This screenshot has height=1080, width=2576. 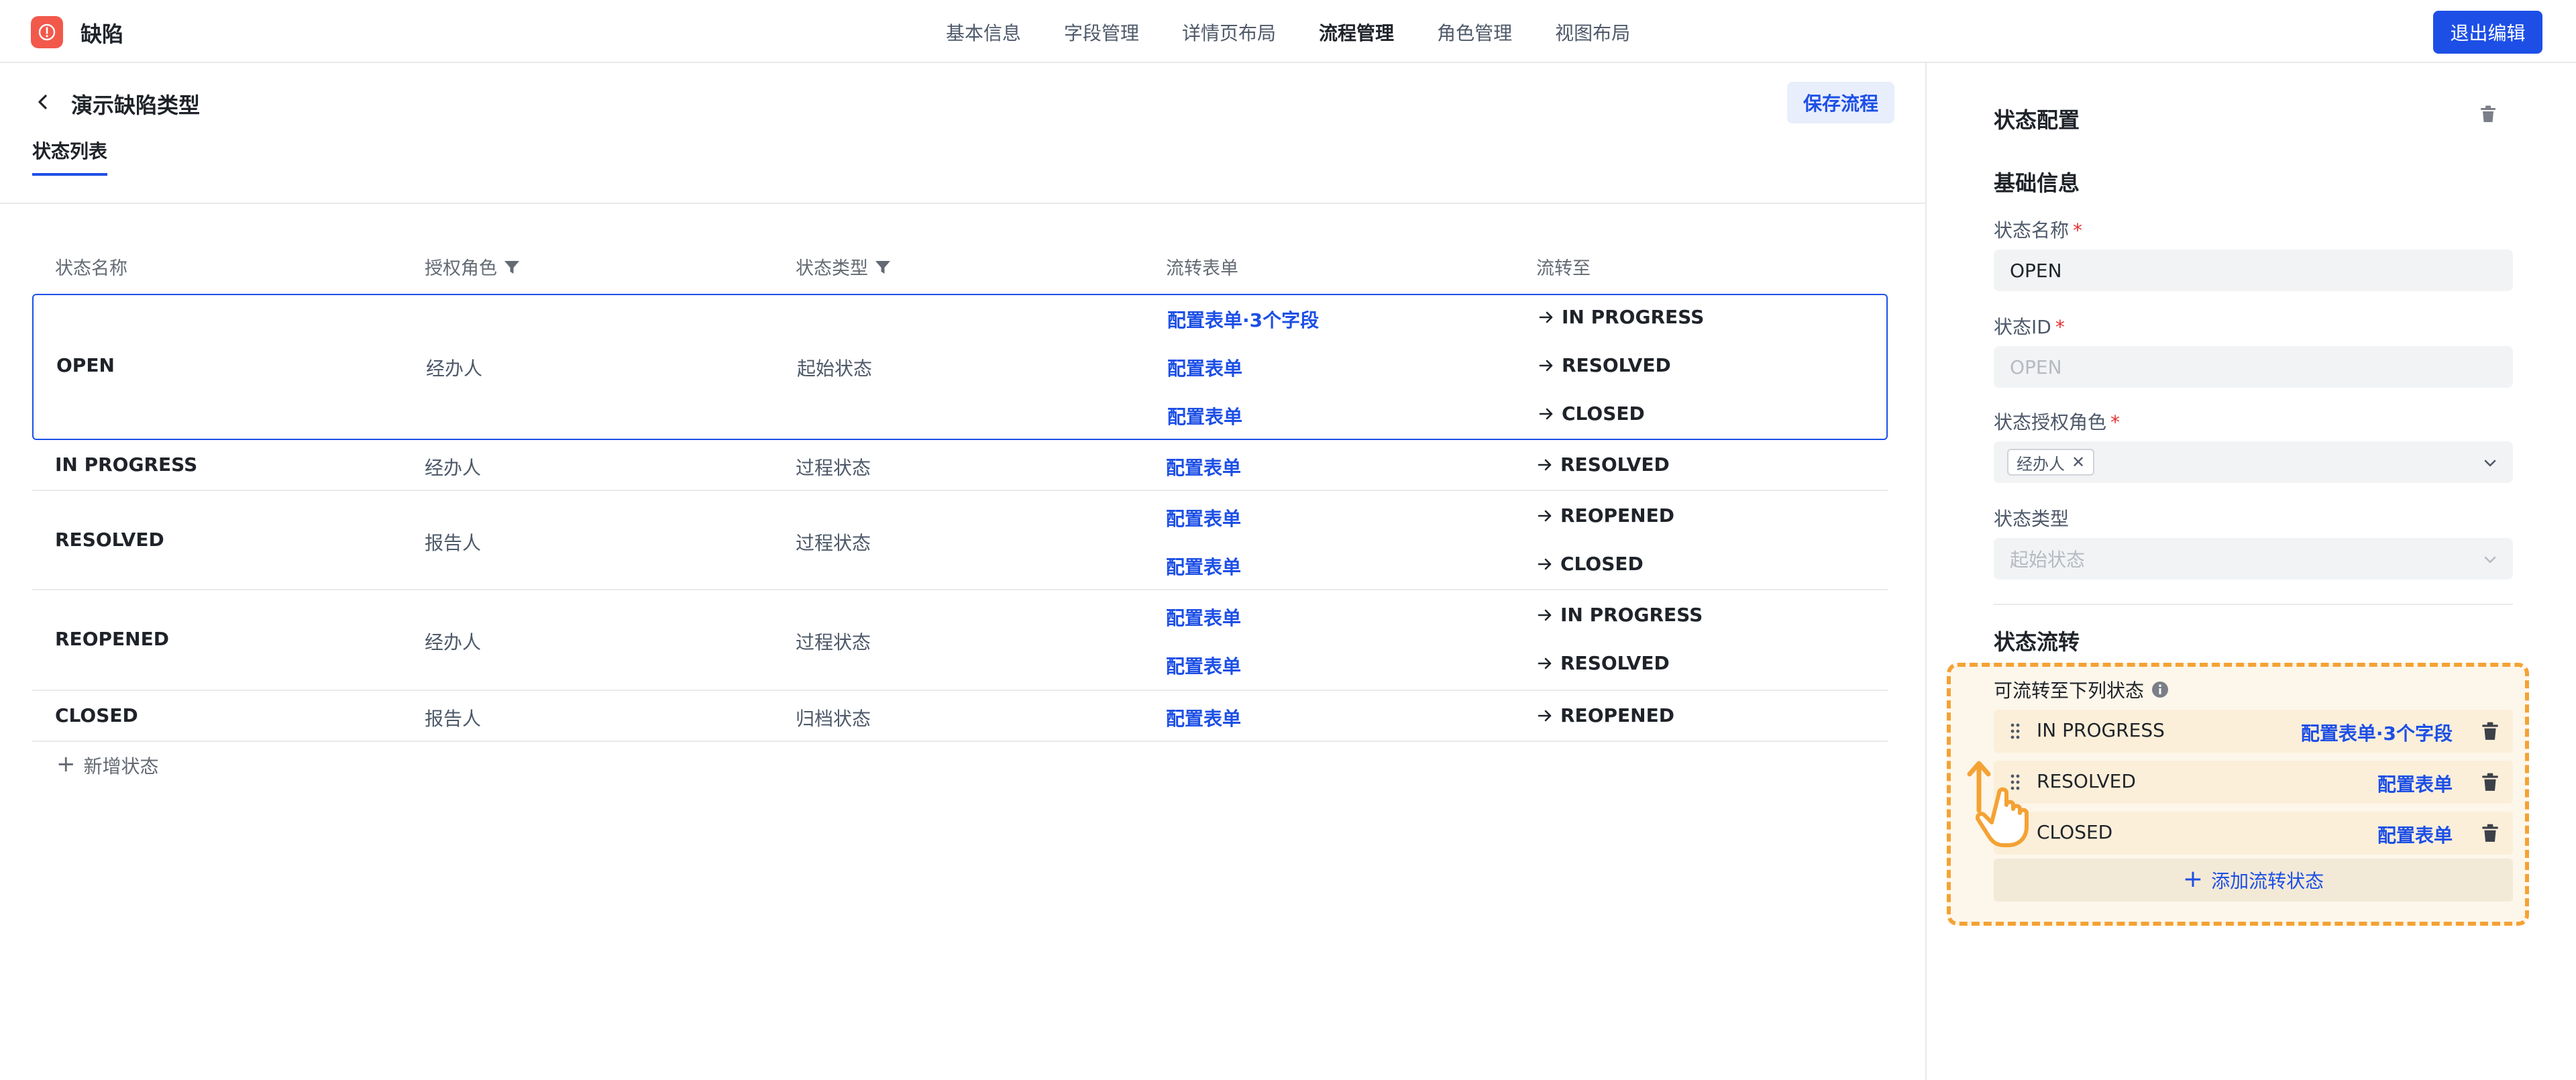 I want to click on header-transition-to: 流转至, so click(x=1563, y=268).